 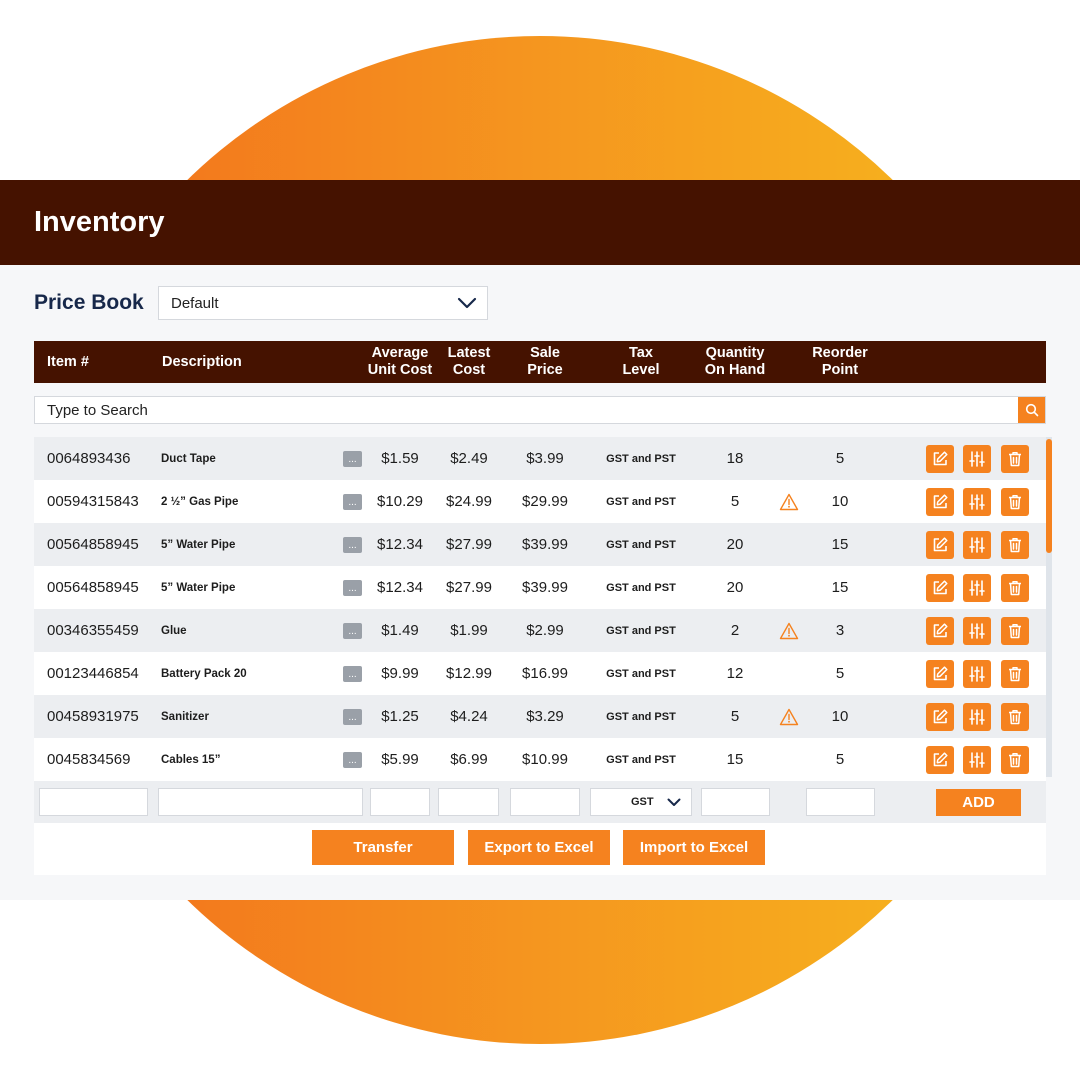 I want to click on col-latest-cost: Latest Cost, so click(x=469, y=362).